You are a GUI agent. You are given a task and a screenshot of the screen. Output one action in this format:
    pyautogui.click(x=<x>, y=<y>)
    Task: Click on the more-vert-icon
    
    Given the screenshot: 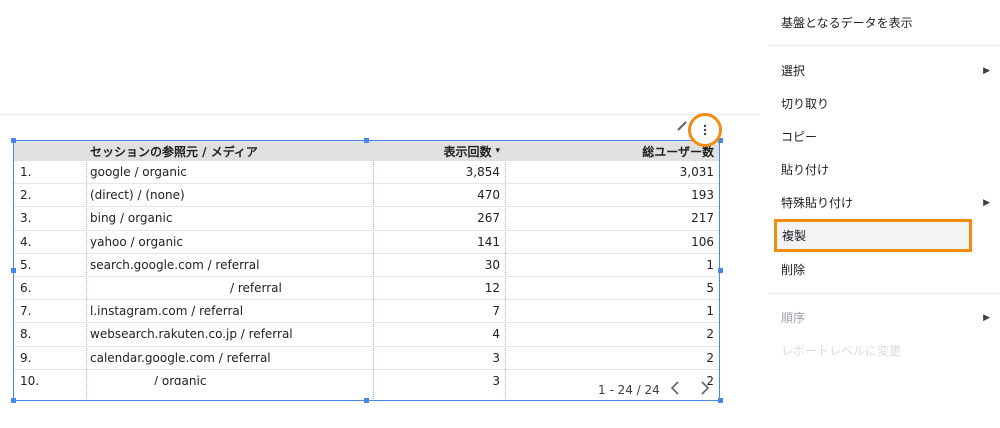 What is the action you would take?
    pyautogui.click(x=705, y=130)
    